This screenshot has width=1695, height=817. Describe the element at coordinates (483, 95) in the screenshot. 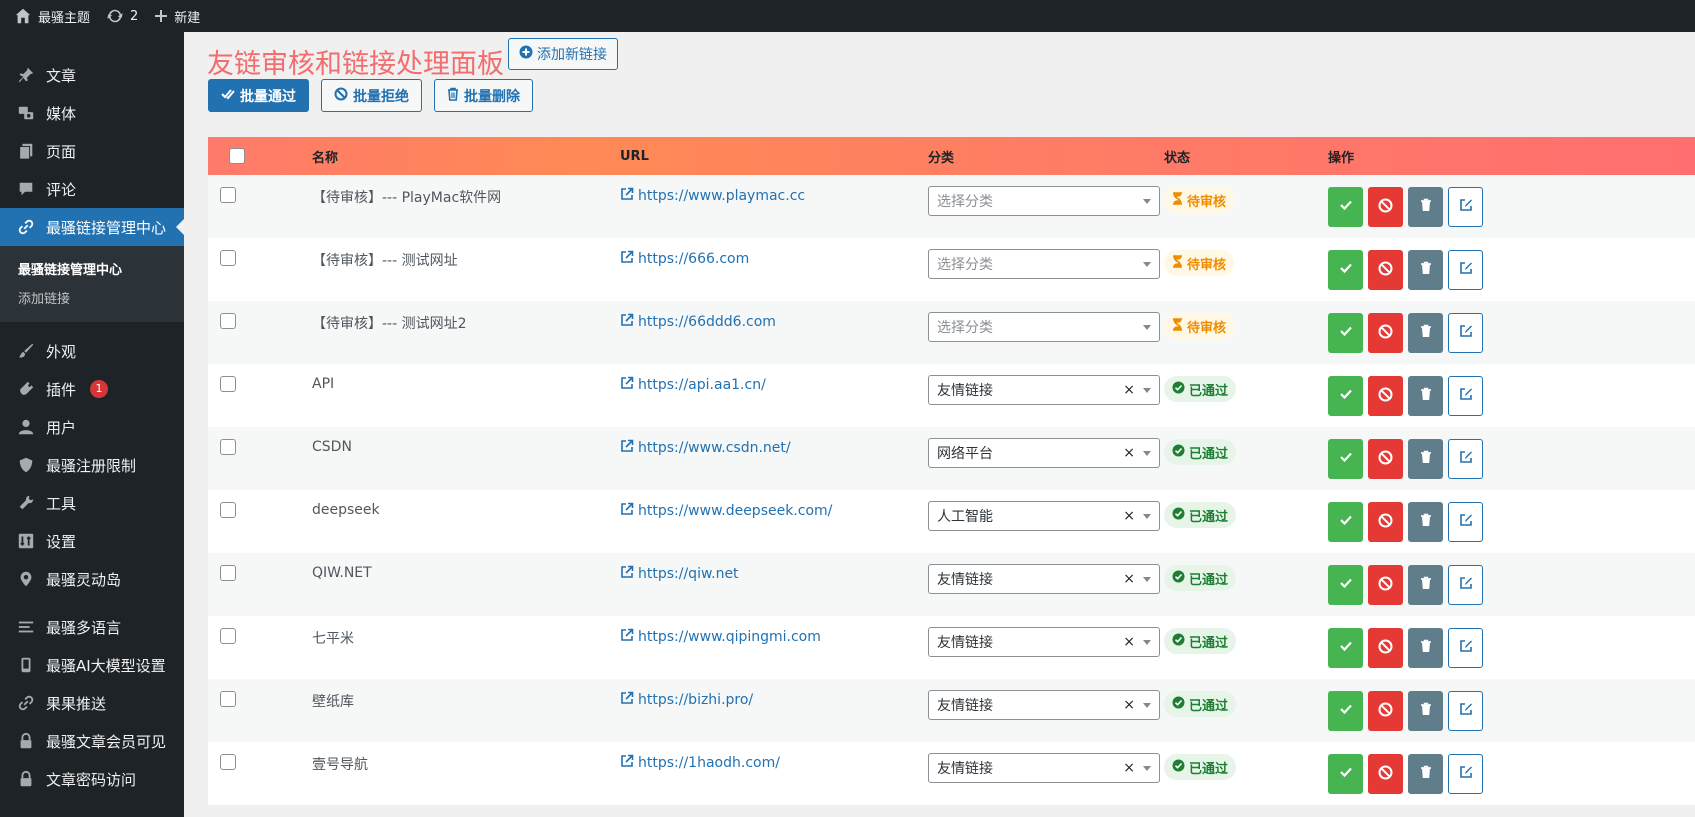

I see `bulk-delete-button: 批量删除` at that location.